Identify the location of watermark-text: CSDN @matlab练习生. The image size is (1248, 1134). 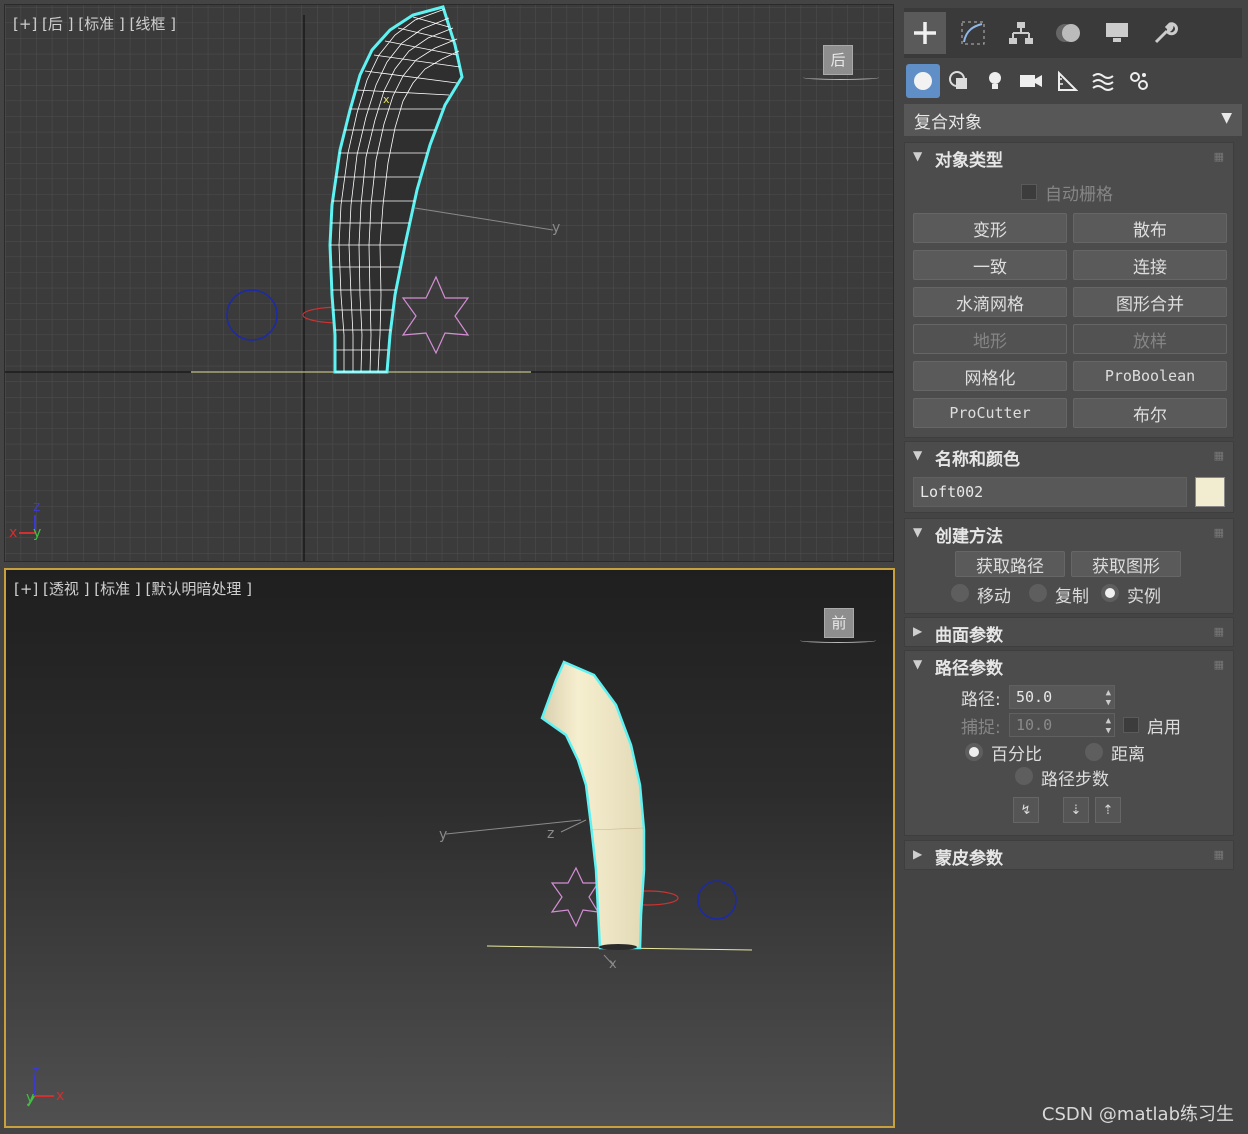
(1137, 1114).